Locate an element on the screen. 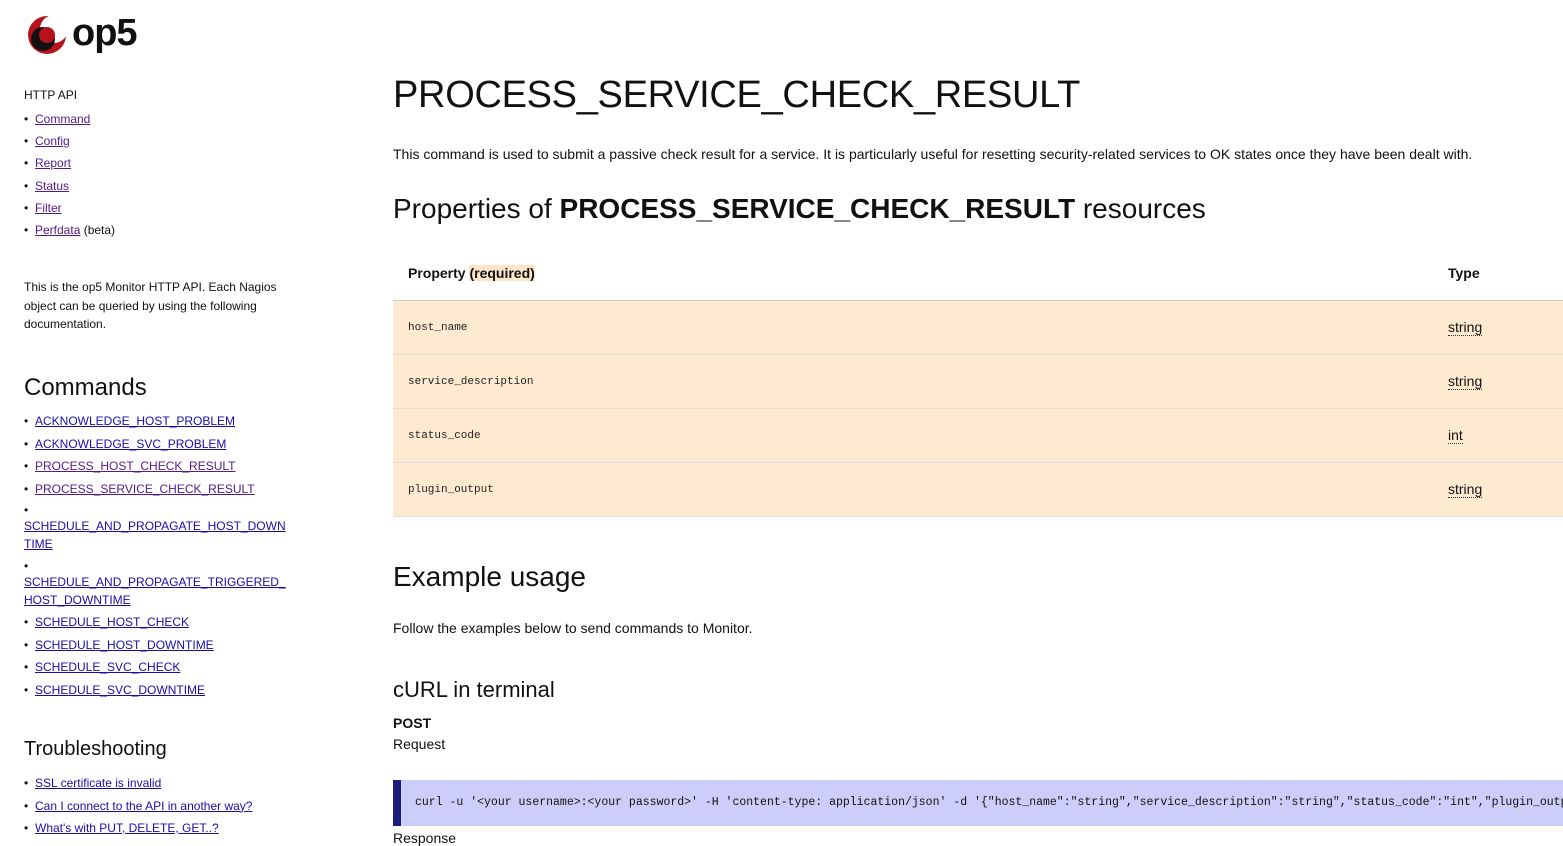 Image resolution: width=1563 pixels, height=846 pixels. property-name: status_code is located at coordinates (913, 435).